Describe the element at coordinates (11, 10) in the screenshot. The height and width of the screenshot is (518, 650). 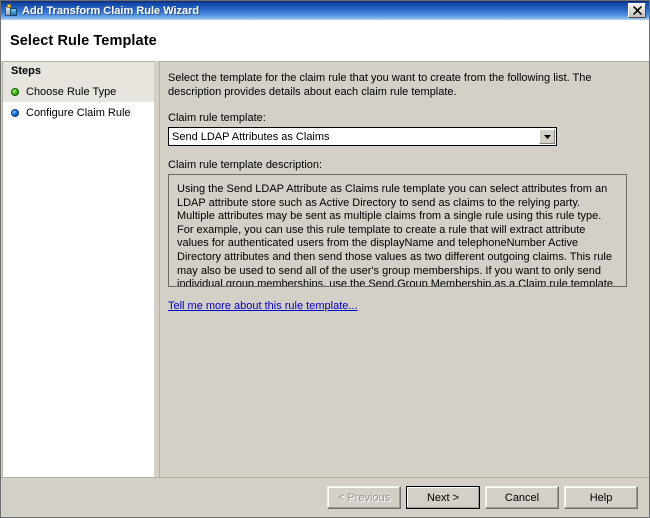
I see `wizard-icon` at that location.